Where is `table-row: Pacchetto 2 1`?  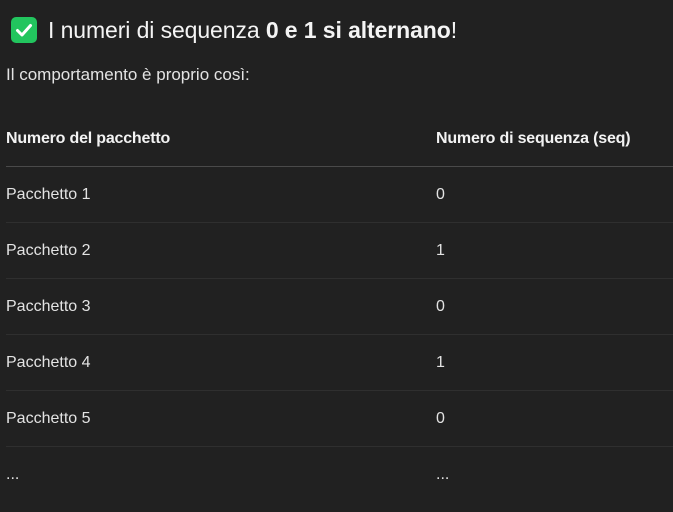
table-row: Pacchetto 2 1 is located at coordinates (339, 251).